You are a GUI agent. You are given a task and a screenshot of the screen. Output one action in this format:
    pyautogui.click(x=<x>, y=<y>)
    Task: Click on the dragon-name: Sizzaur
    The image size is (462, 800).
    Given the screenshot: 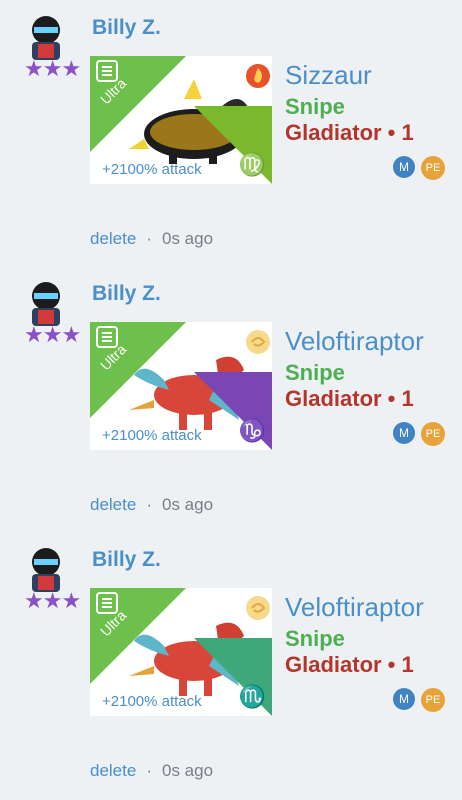 What is the action you would take?
    pyautogui.click(x=328, y=75)
    